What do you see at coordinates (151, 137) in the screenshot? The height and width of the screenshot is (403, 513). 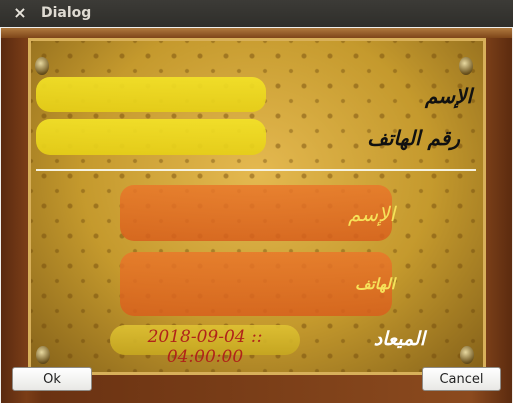 I see `phone-input` at bounding box center [151, 137].